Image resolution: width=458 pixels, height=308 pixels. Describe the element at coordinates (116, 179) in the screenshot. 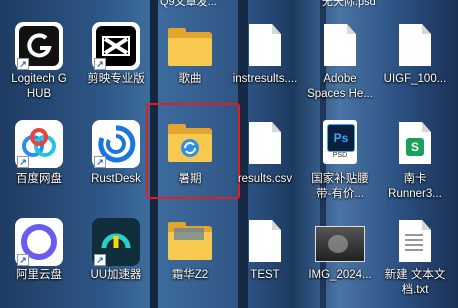

I see `icon-label: RustDesk` at that location.